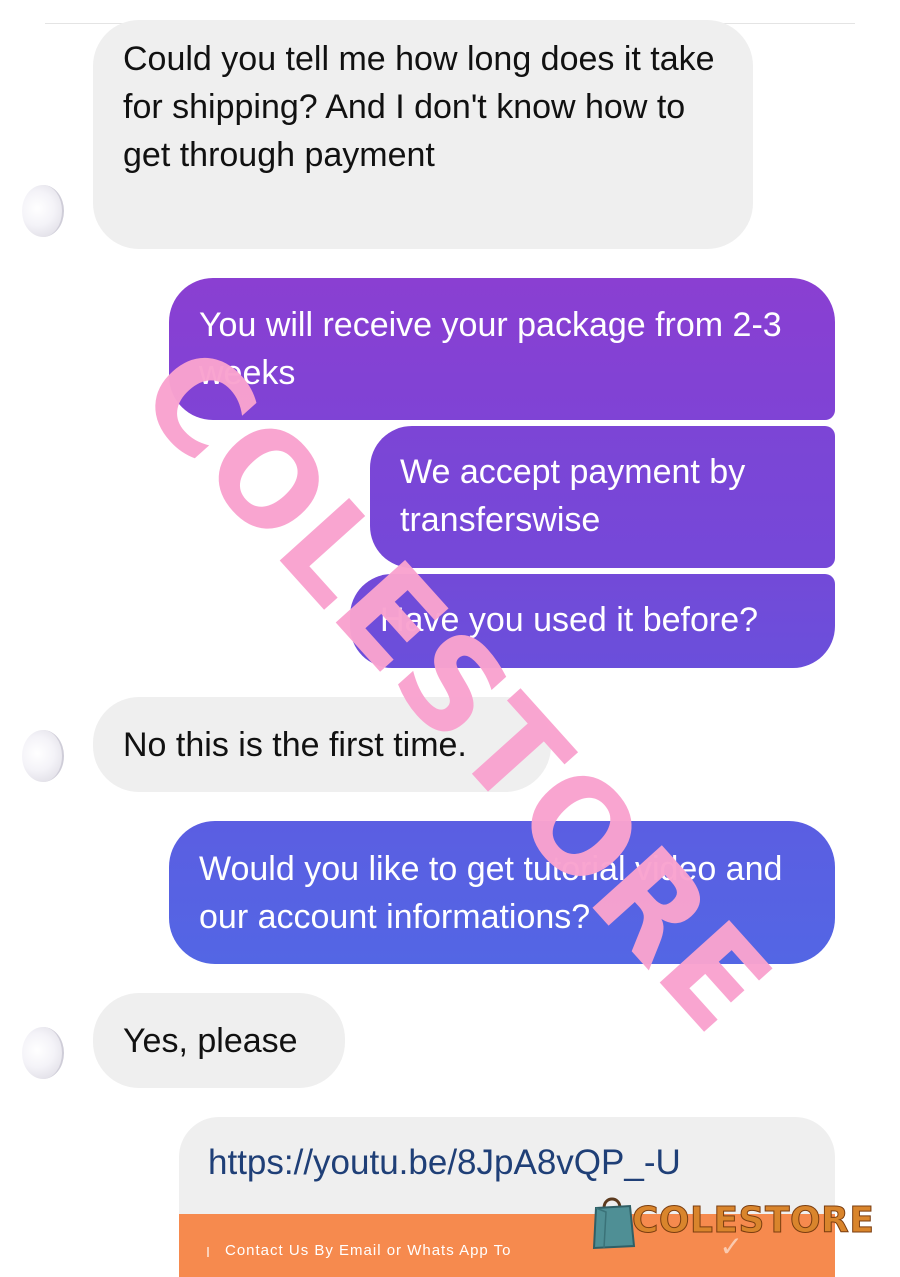 The height and width of the screenshot is (1277, 900). Describe the element at coordinates (569, 620) in the screenshot. I see `message-text: Have you used it before?` at that location.